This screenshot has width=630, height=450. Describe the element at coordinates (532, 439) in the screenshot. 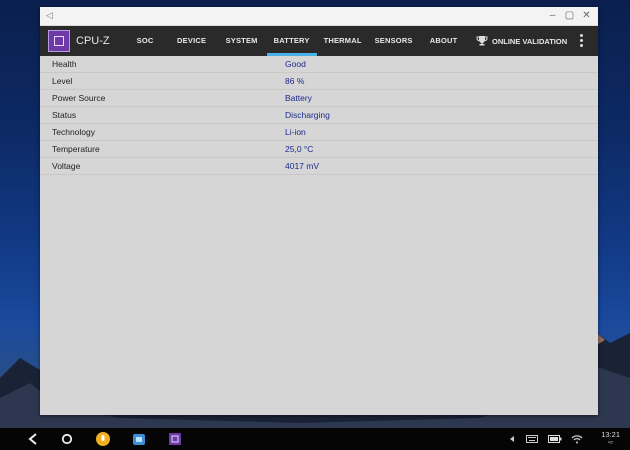

I see `keyboard-icon` at that location.